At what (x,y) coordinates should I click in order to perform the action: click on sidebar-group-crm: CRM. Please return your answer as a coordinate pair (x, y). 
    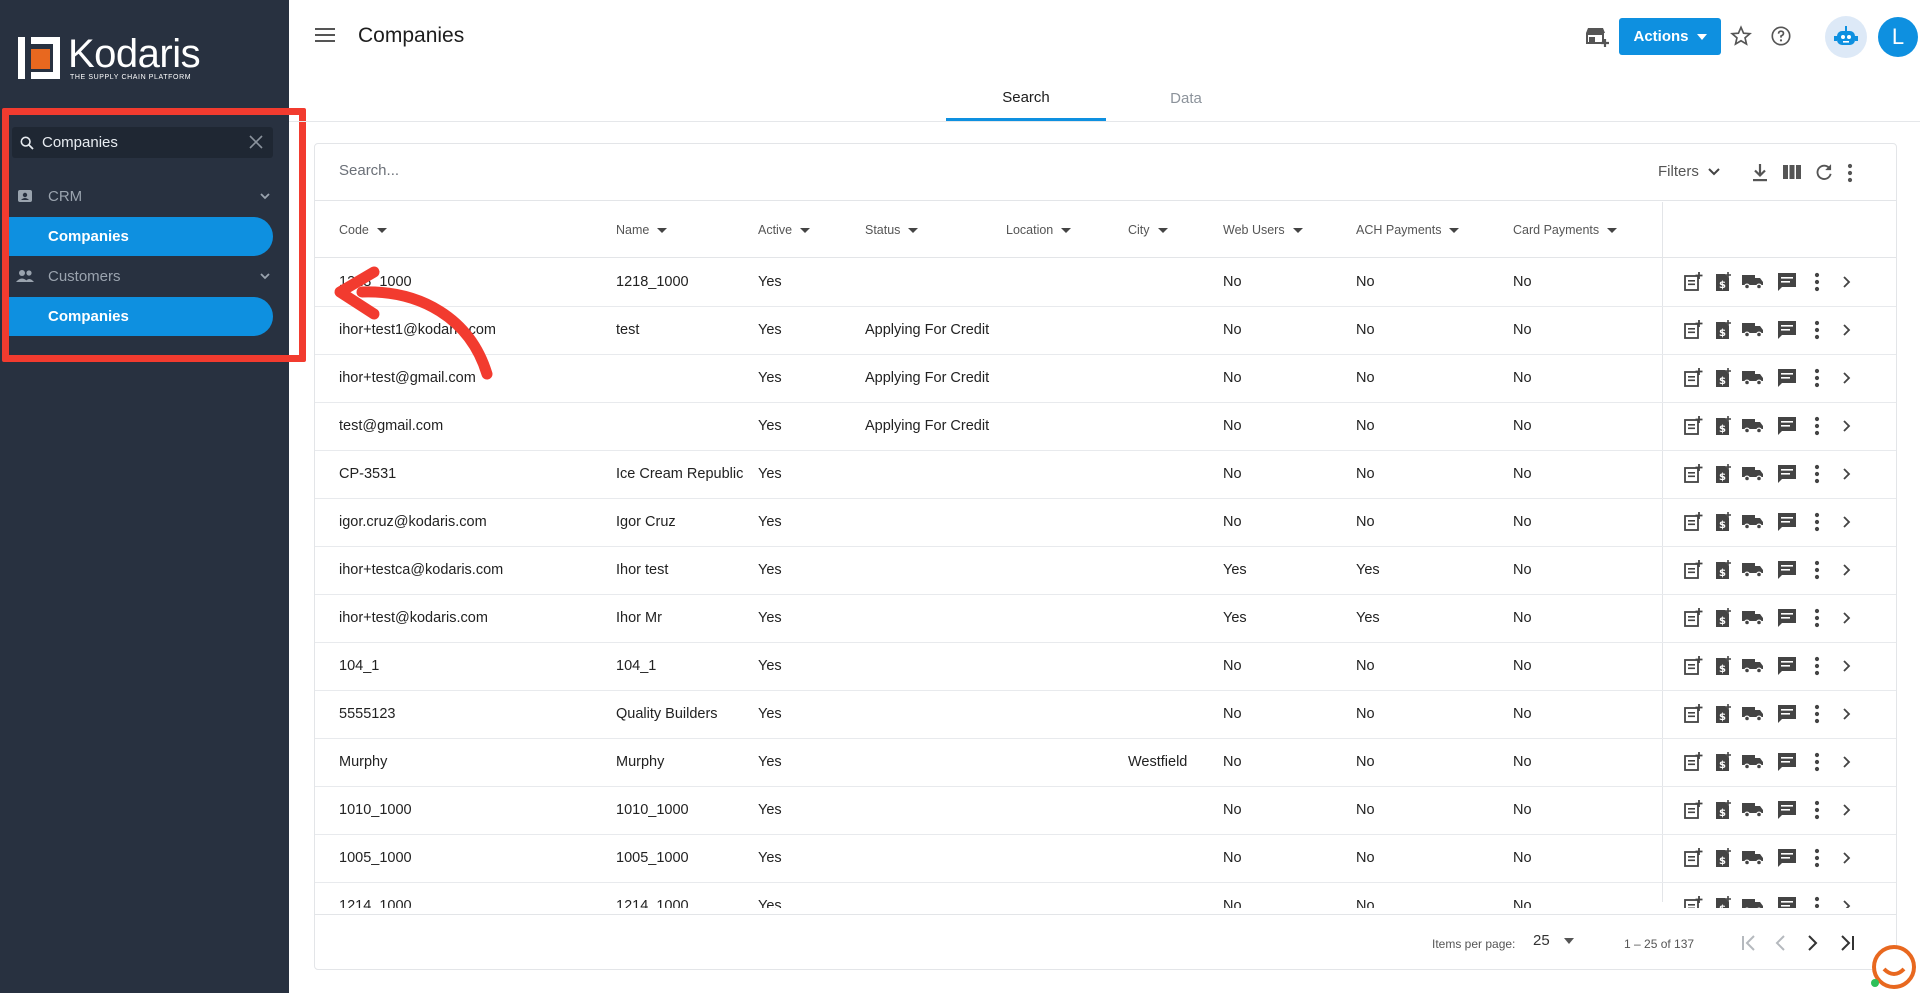
    Looking at the image, I should click on (144, 196).